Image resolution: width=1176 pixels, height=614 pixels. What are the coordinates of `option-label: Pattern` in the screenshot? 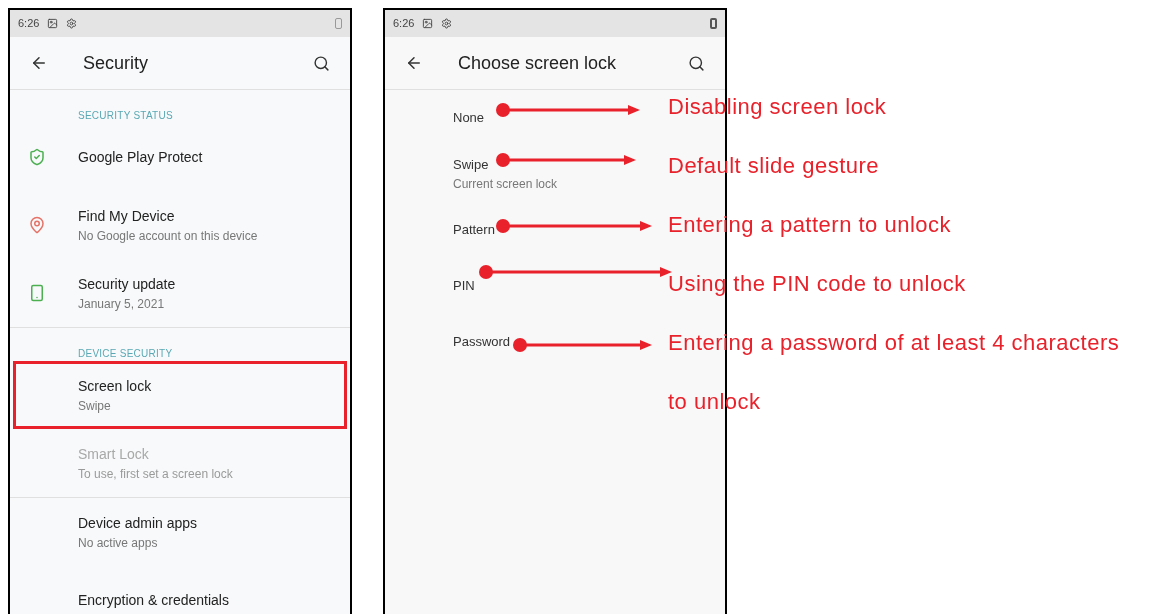 It's located at (474, 230).